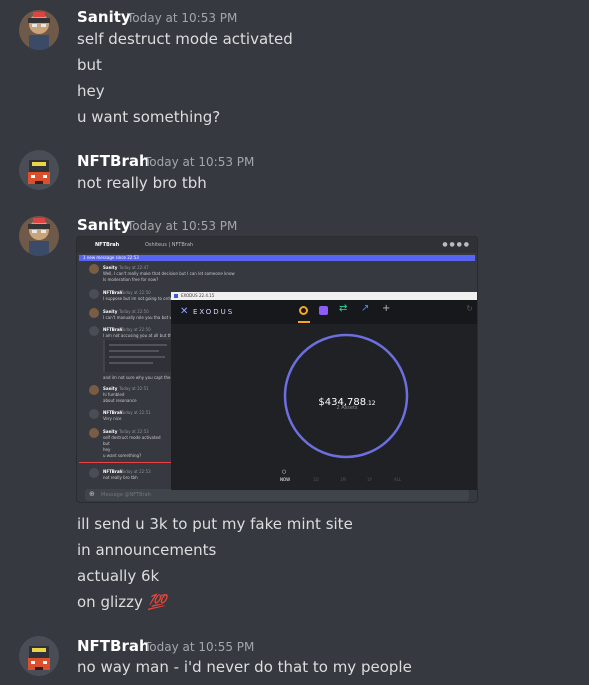  Describe the element at coordinates (343, 308) in the screenshot. I see `exchange-icon: ⇄` at that location.